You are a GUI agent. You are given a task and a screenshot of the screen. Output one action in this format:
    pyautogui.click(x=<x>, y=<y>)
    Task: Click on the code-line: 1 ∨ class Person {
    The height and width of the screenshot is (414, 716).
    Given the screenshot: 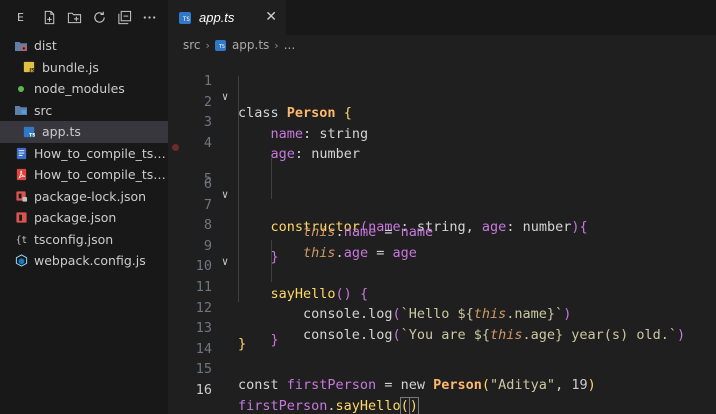 What is the action you would take?
    pyautogui.click(x=442, y=88)
    